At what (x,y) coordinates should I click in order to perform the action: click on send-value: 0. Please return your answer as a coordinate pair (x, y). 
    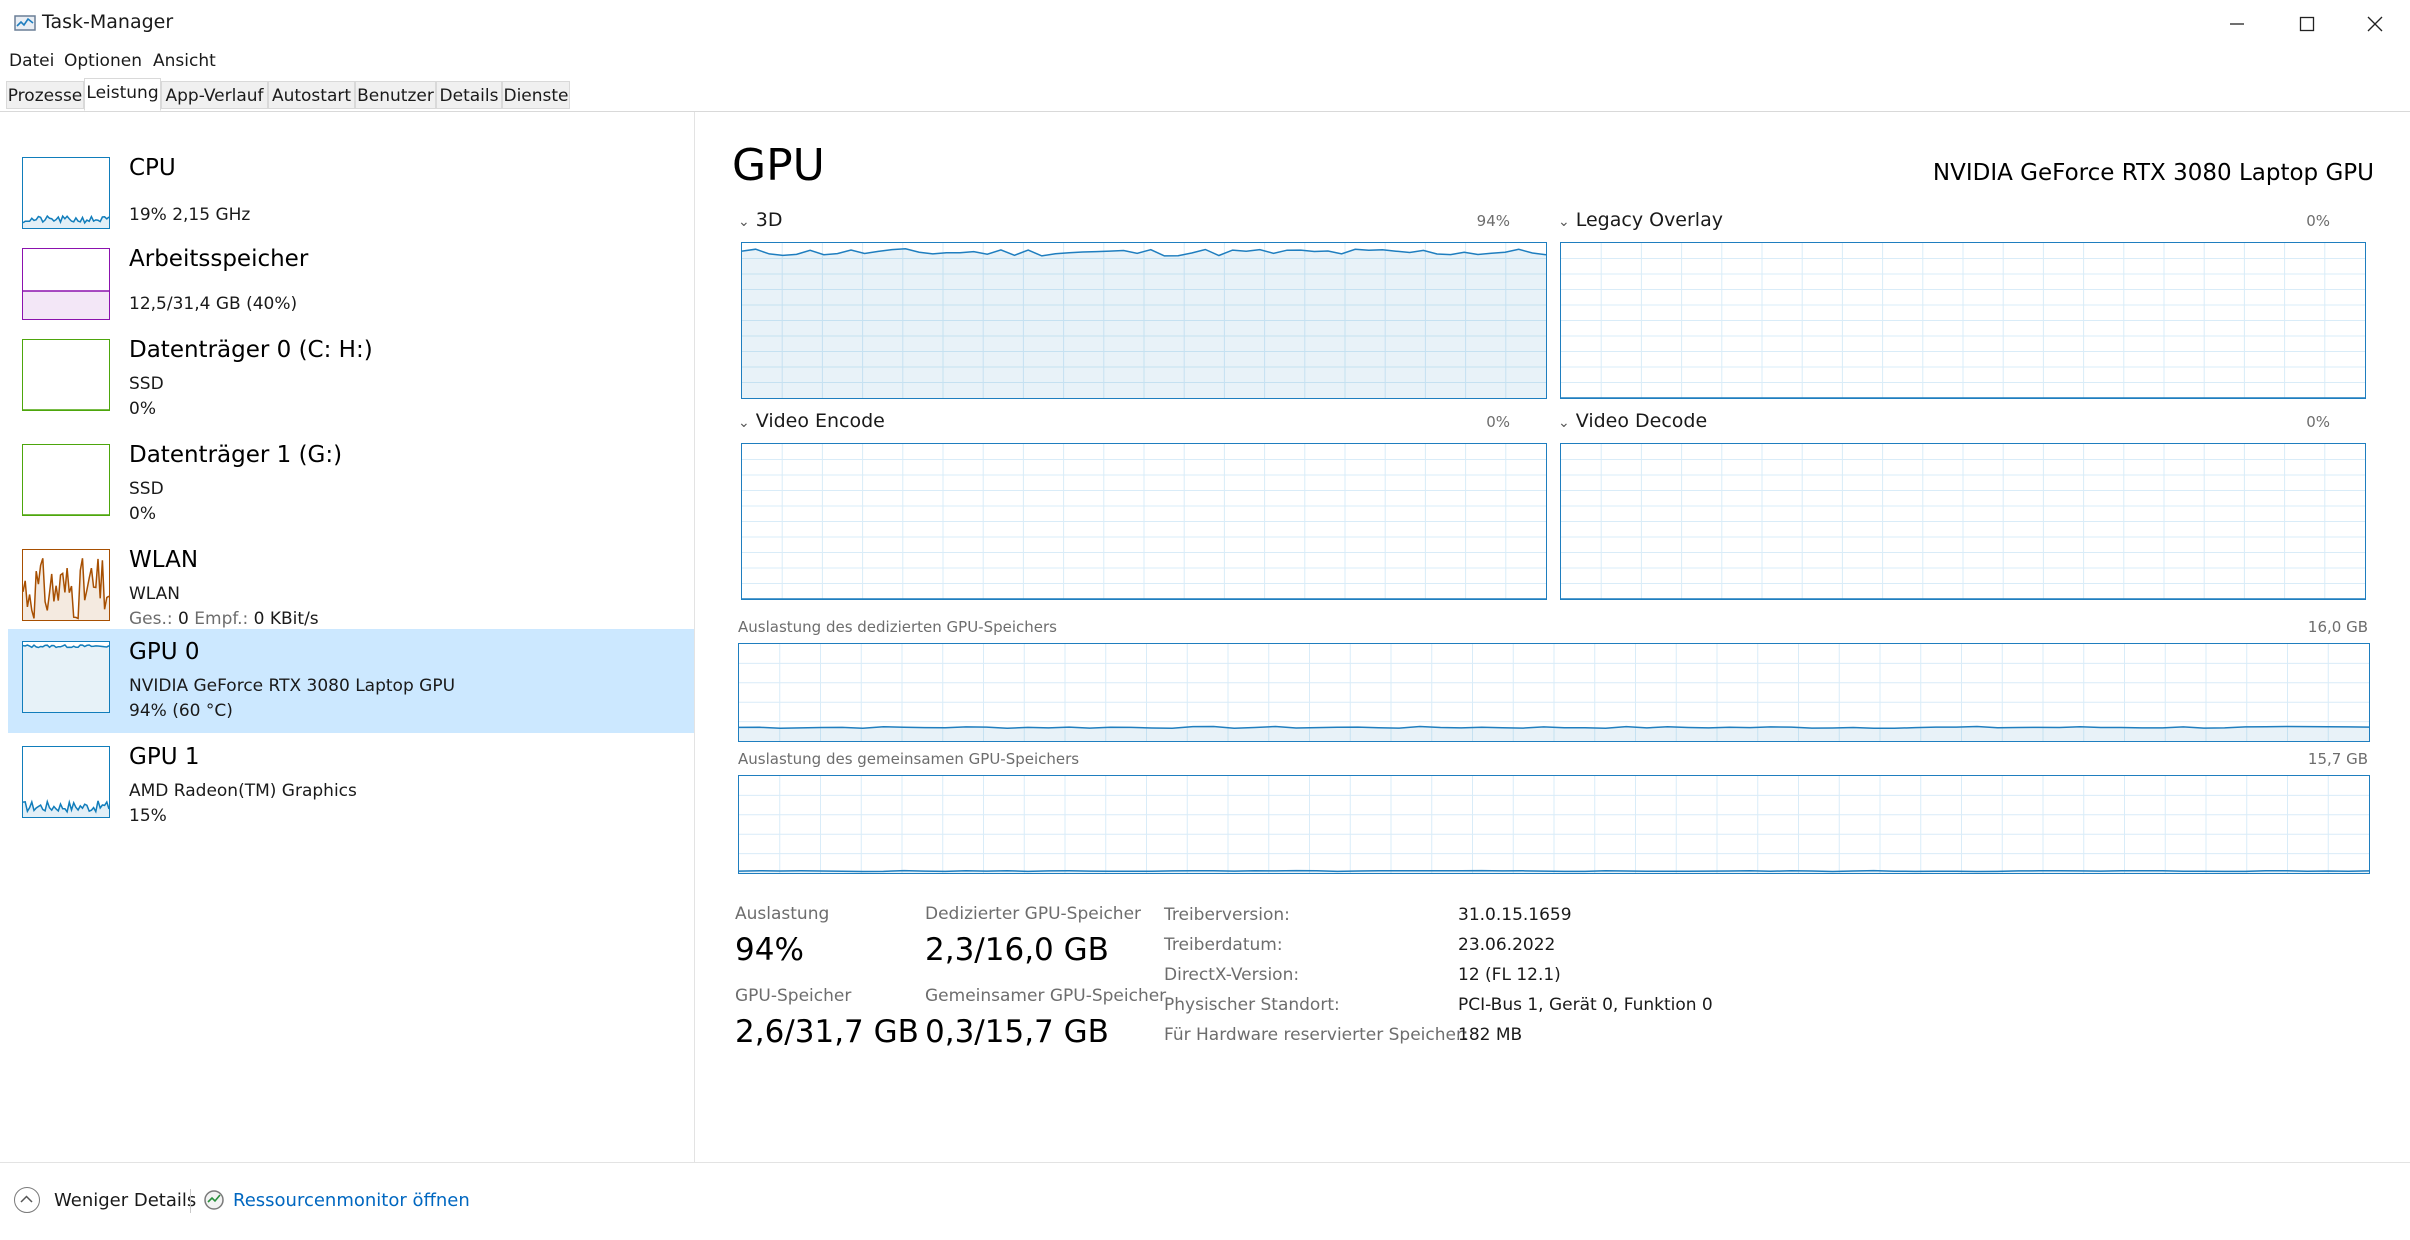
    Looking at the image, I should click on (183, 619).